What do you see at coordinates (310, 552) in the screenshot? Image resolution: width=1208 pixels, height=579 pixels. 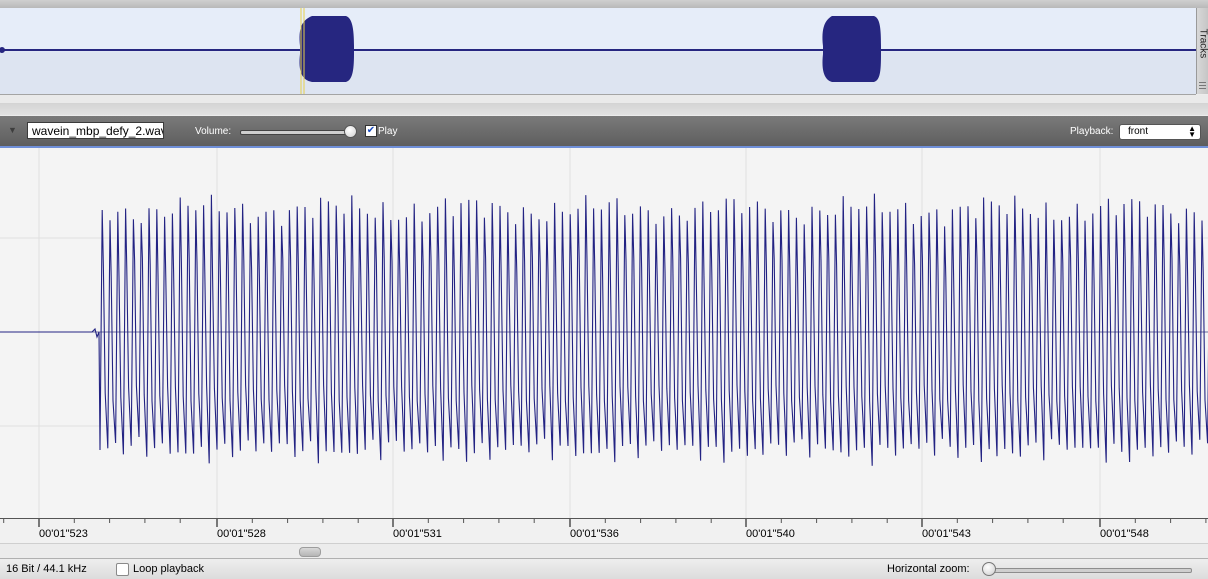 I see `scrollbar-thumb` at bounding box center [310, 552].